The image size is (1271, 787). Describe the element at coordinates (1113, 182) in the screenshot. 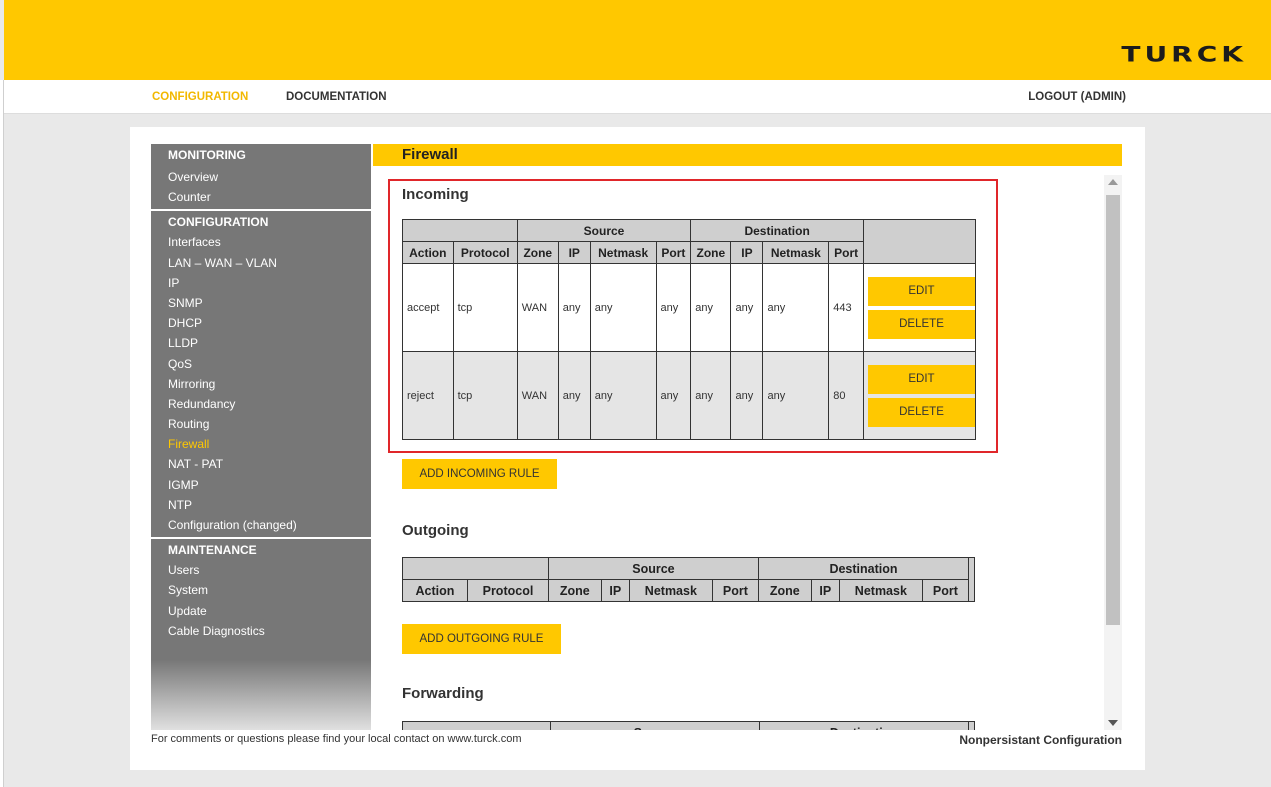

I see `scroll-up-arrow-icon` at that location.